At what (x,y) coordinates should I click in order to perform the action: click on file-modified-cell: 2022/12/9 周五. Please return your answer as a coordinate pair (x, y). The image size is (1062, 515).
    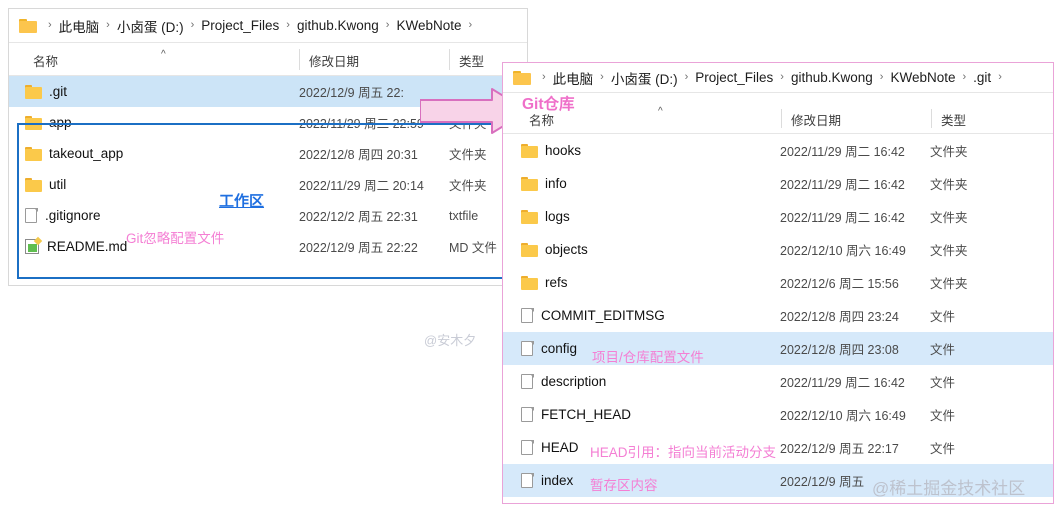
    Looking at the image, I should click on (822, 482).